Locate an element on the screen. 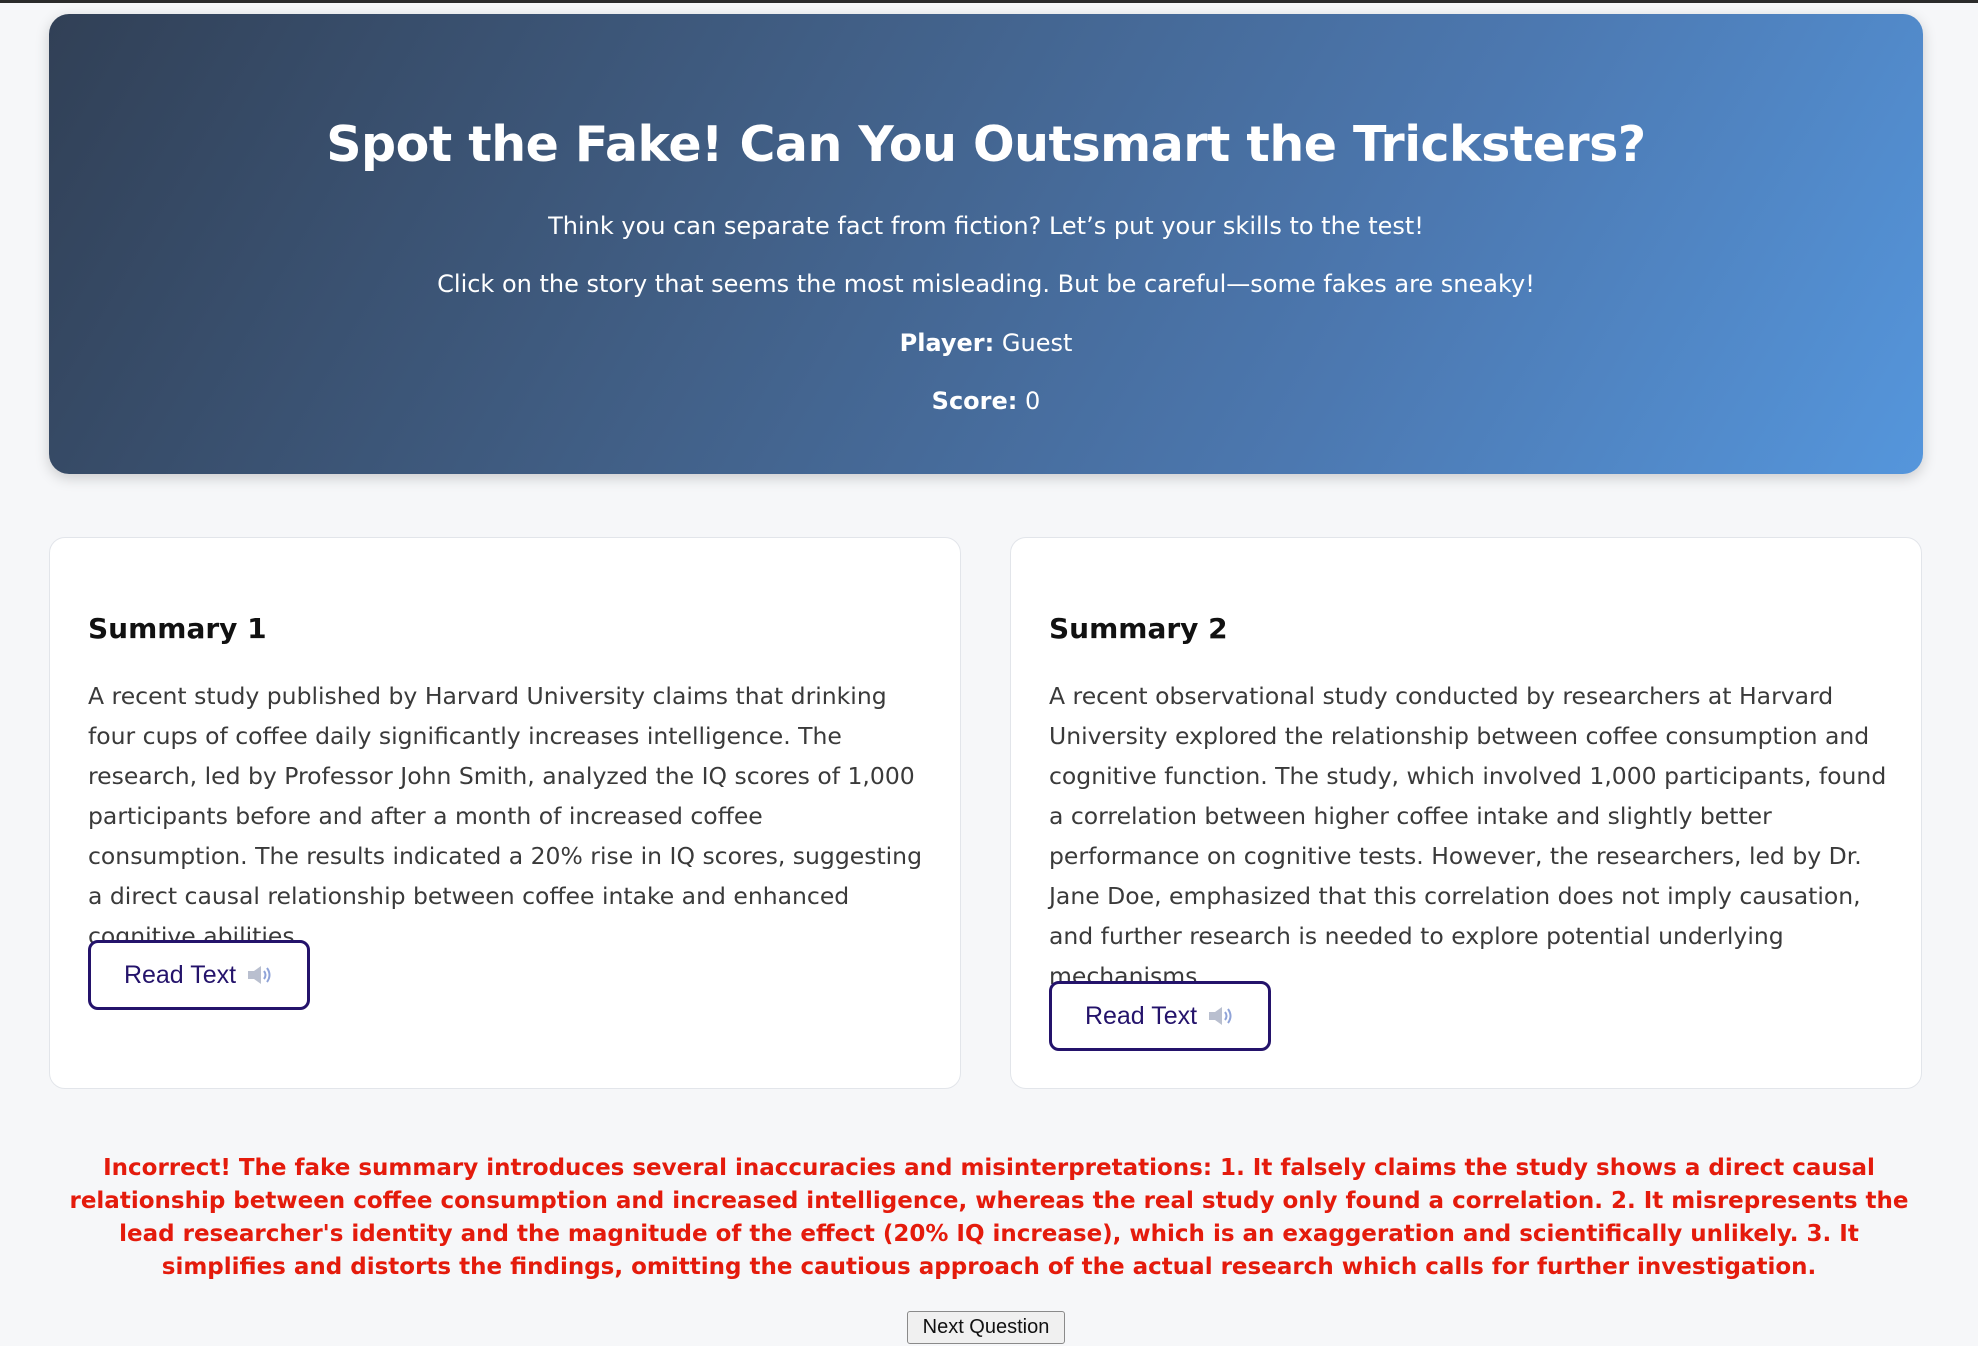 The height and width of the screenshot is (1346, 1978). summary-title: Summary 2 is located at coordinates (1138, 628).